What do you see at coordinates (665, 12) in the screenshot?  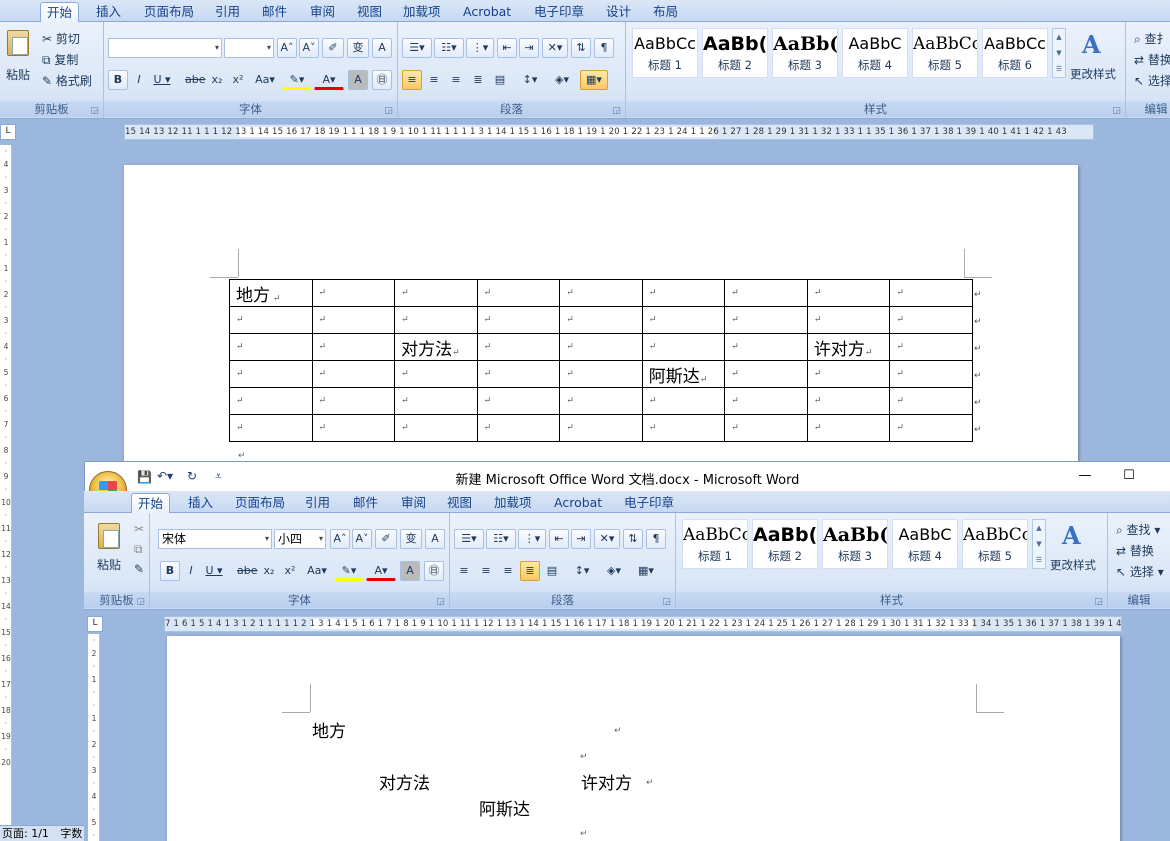 I see `tab-layout-back: 布局` at bounding box center [665, 12].